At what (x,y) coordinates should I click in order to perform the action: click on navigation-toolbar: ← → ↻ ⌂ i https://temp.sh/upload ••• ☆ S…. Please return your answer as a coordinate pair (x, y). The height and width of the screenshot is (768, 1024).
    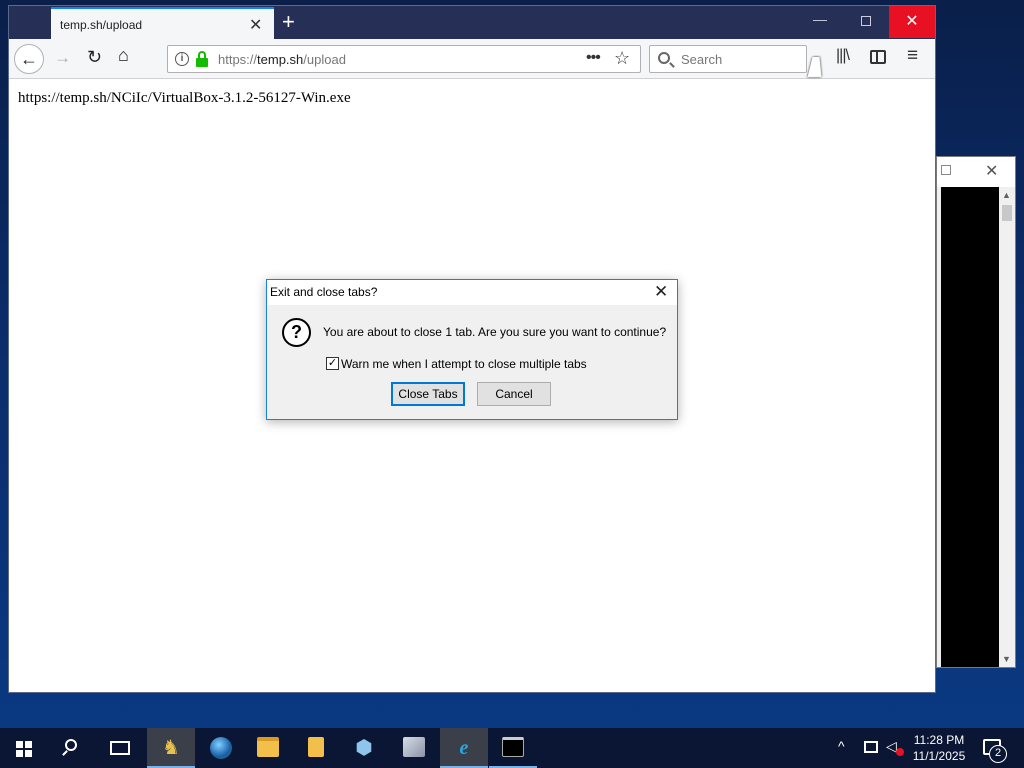
    Looking at the image, I should click on (472, 59).